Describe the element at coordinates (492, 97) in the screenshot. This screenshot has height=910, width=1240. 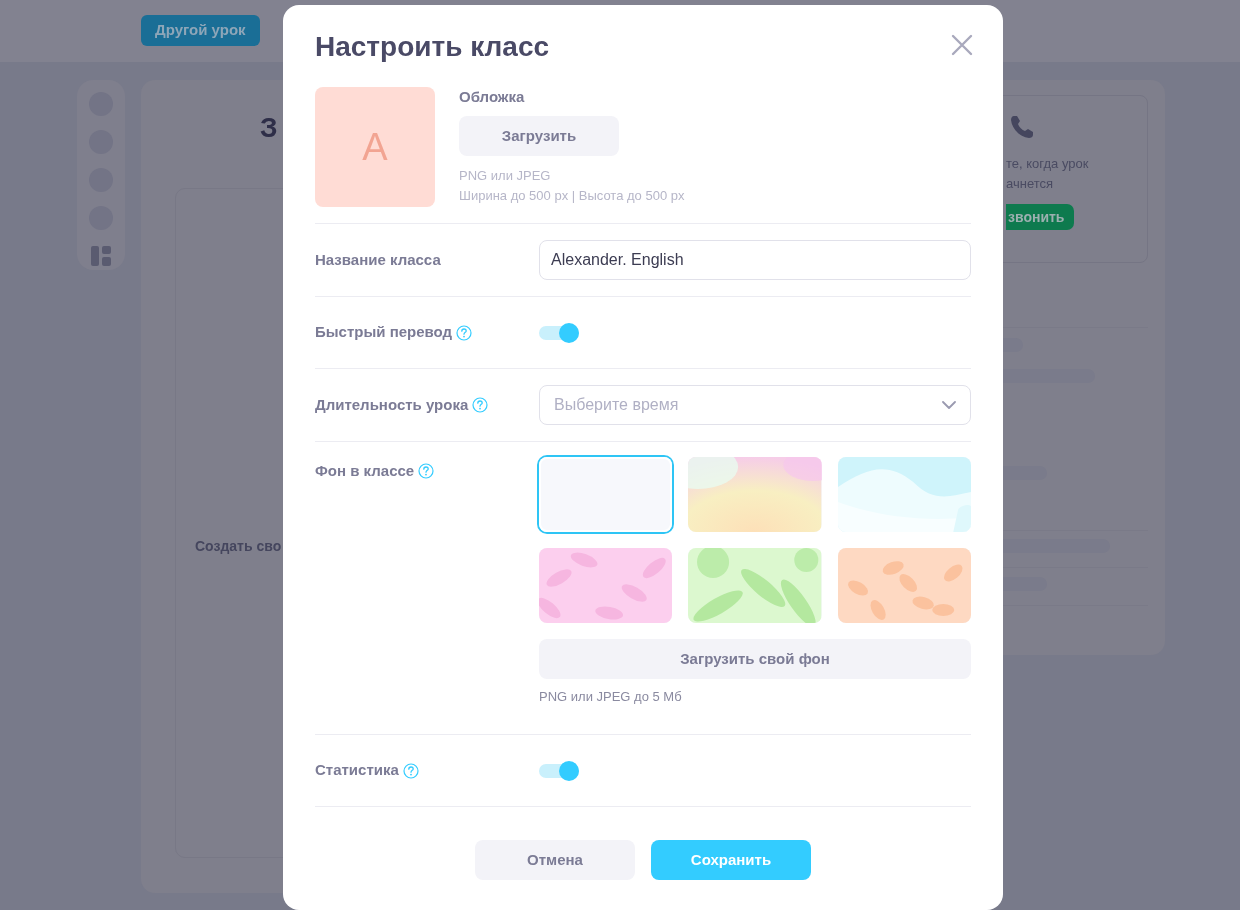
I see `cover-label: Обложка` at that location.